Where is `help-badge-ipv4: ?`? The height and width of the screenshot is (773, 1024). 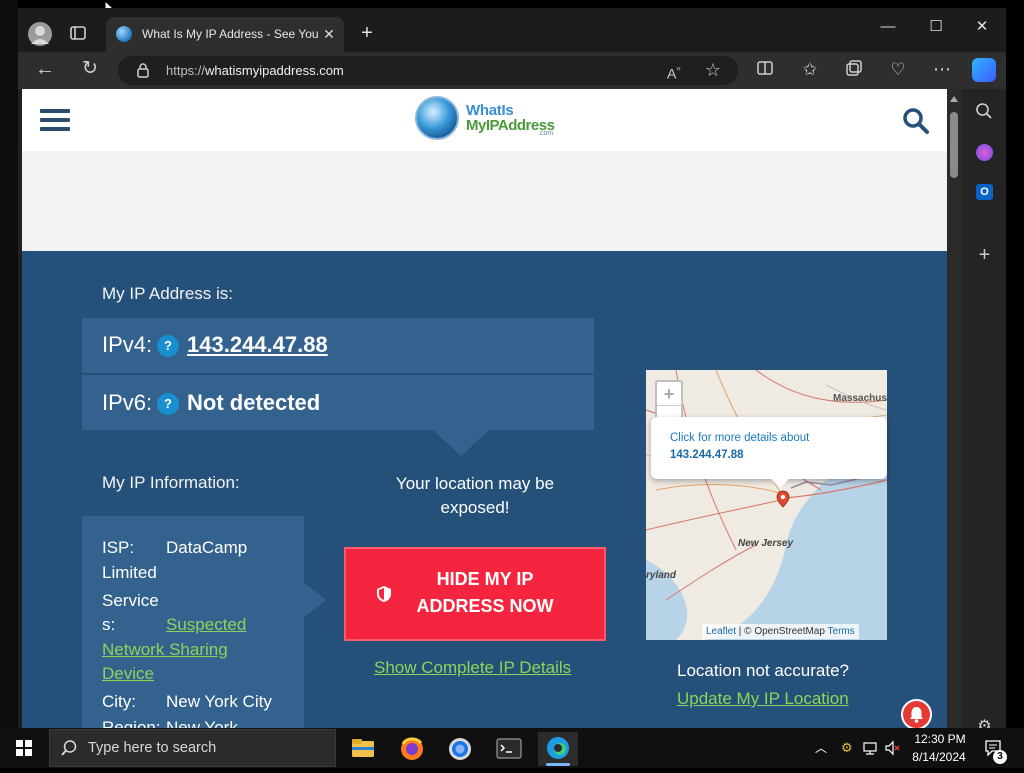
help-badge-ipv4: ? is located at coordinates (168, 346).